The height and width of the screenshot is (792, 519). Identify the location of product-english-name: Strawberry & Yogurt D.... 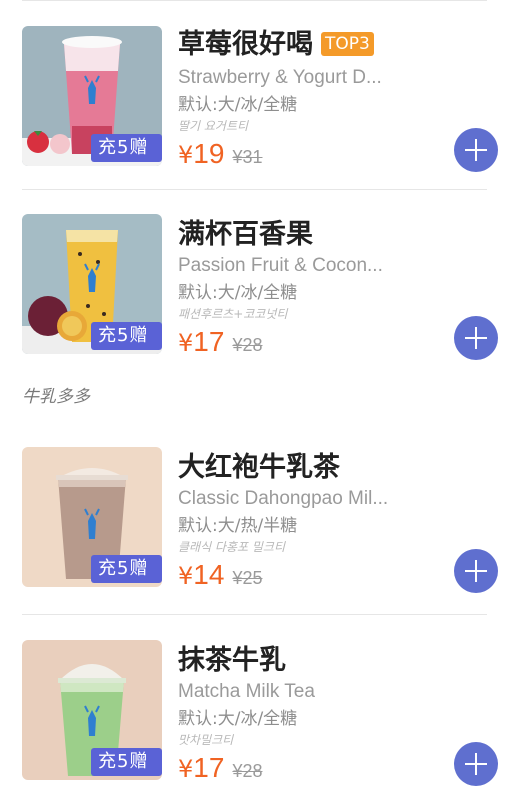
(280, 77).